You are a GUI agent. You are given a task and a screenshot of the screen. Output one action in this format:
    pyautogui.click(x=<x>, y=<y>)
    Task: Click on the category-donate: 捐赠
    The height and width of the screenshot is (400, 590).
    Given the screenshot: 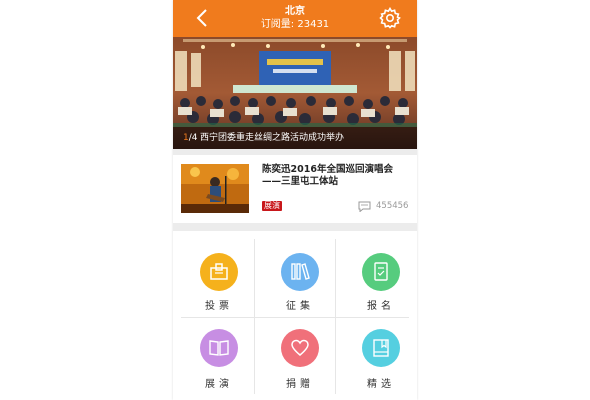 What is the action you would take?
    pyautogui.click(x=296, y=361)
    